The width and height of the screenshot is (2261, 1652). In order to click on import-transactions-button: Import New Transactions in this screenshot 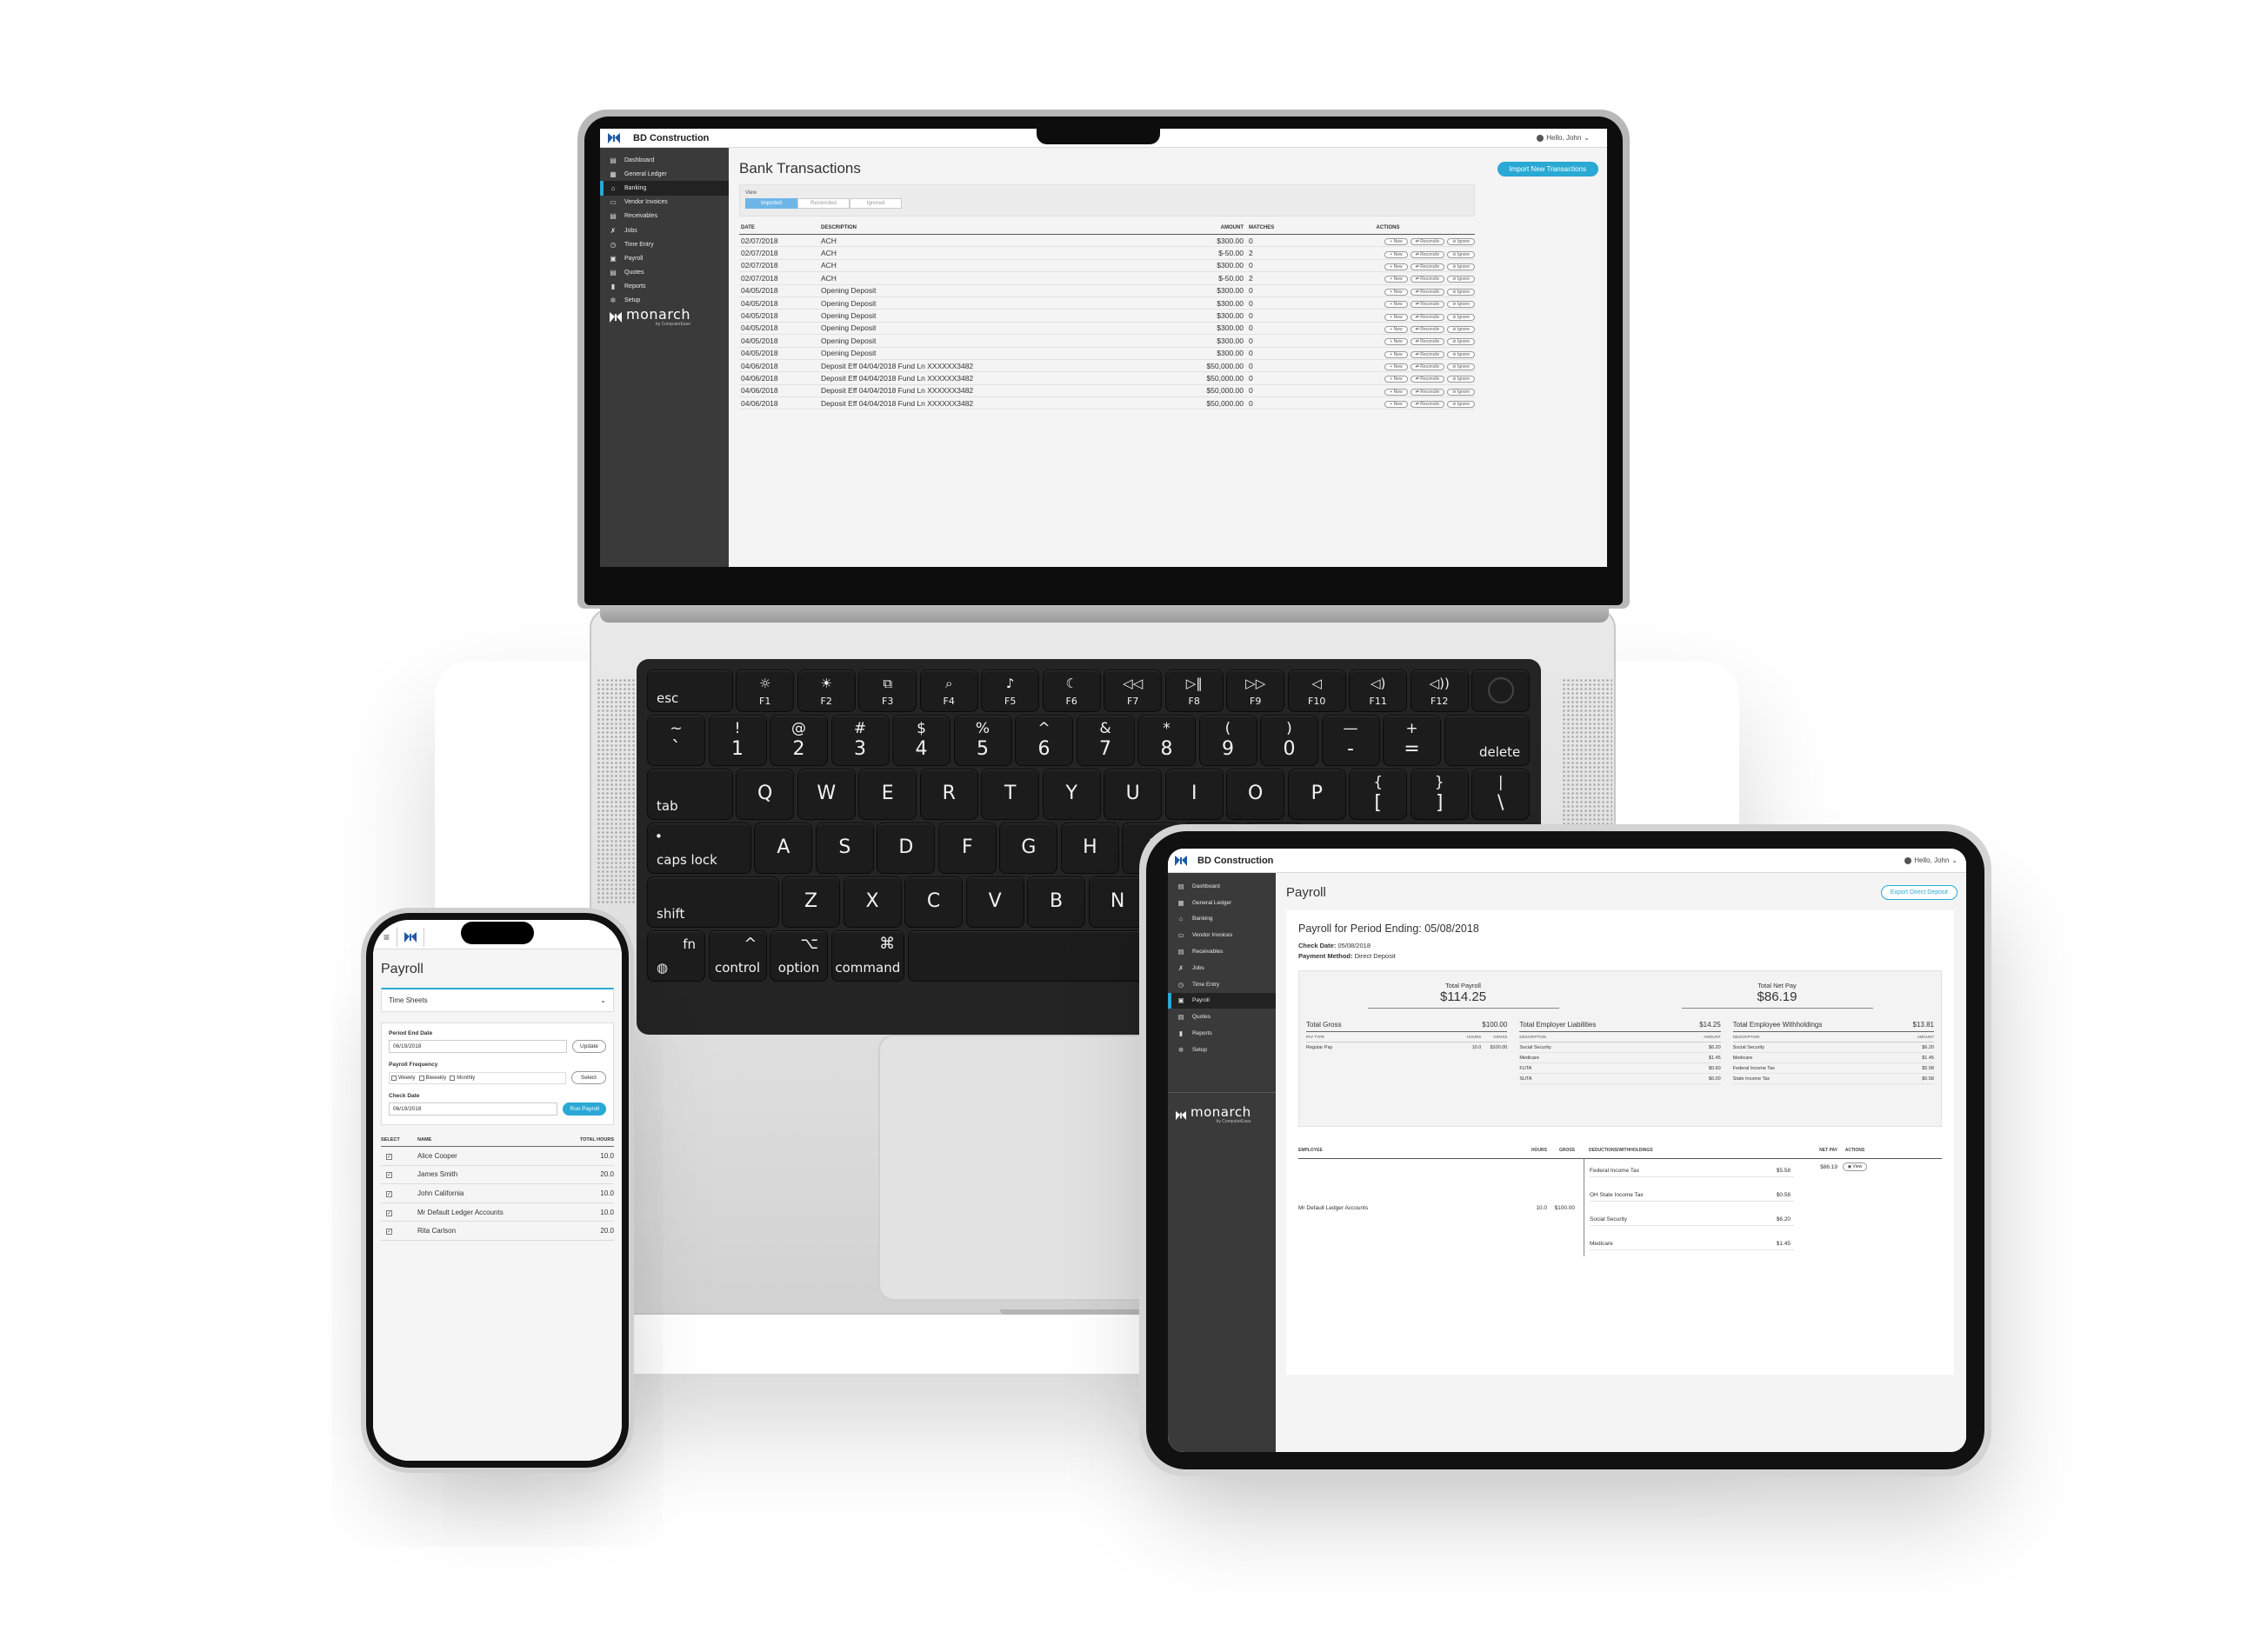, I will do `click(1547, 169)`.